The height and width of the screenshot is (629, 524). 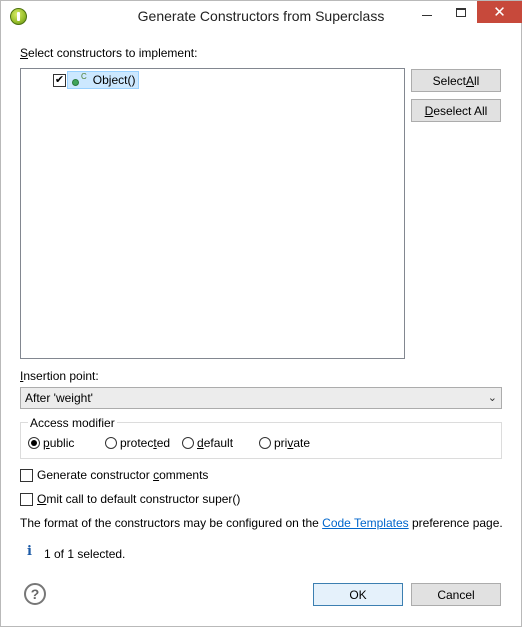 I want to click on generate-comments-label: Generate constructor comments, so click(x=123, y=475).